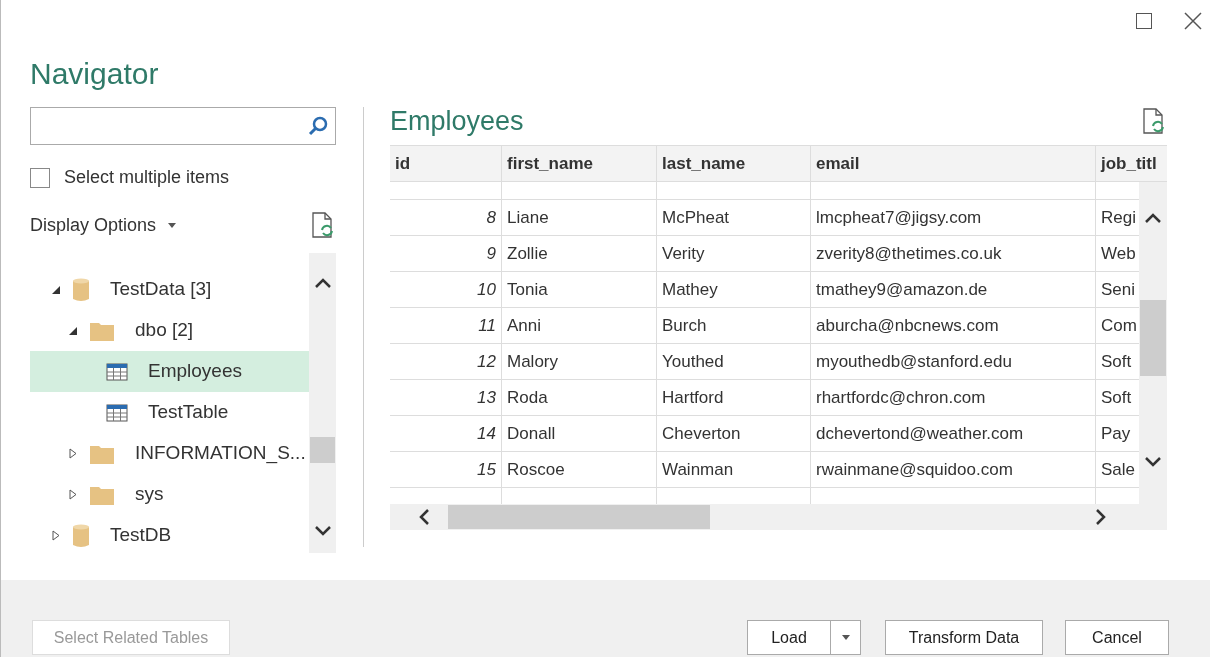 This screenshot has height=657, width=1210. I want to click on search-field, so click(183, 126).